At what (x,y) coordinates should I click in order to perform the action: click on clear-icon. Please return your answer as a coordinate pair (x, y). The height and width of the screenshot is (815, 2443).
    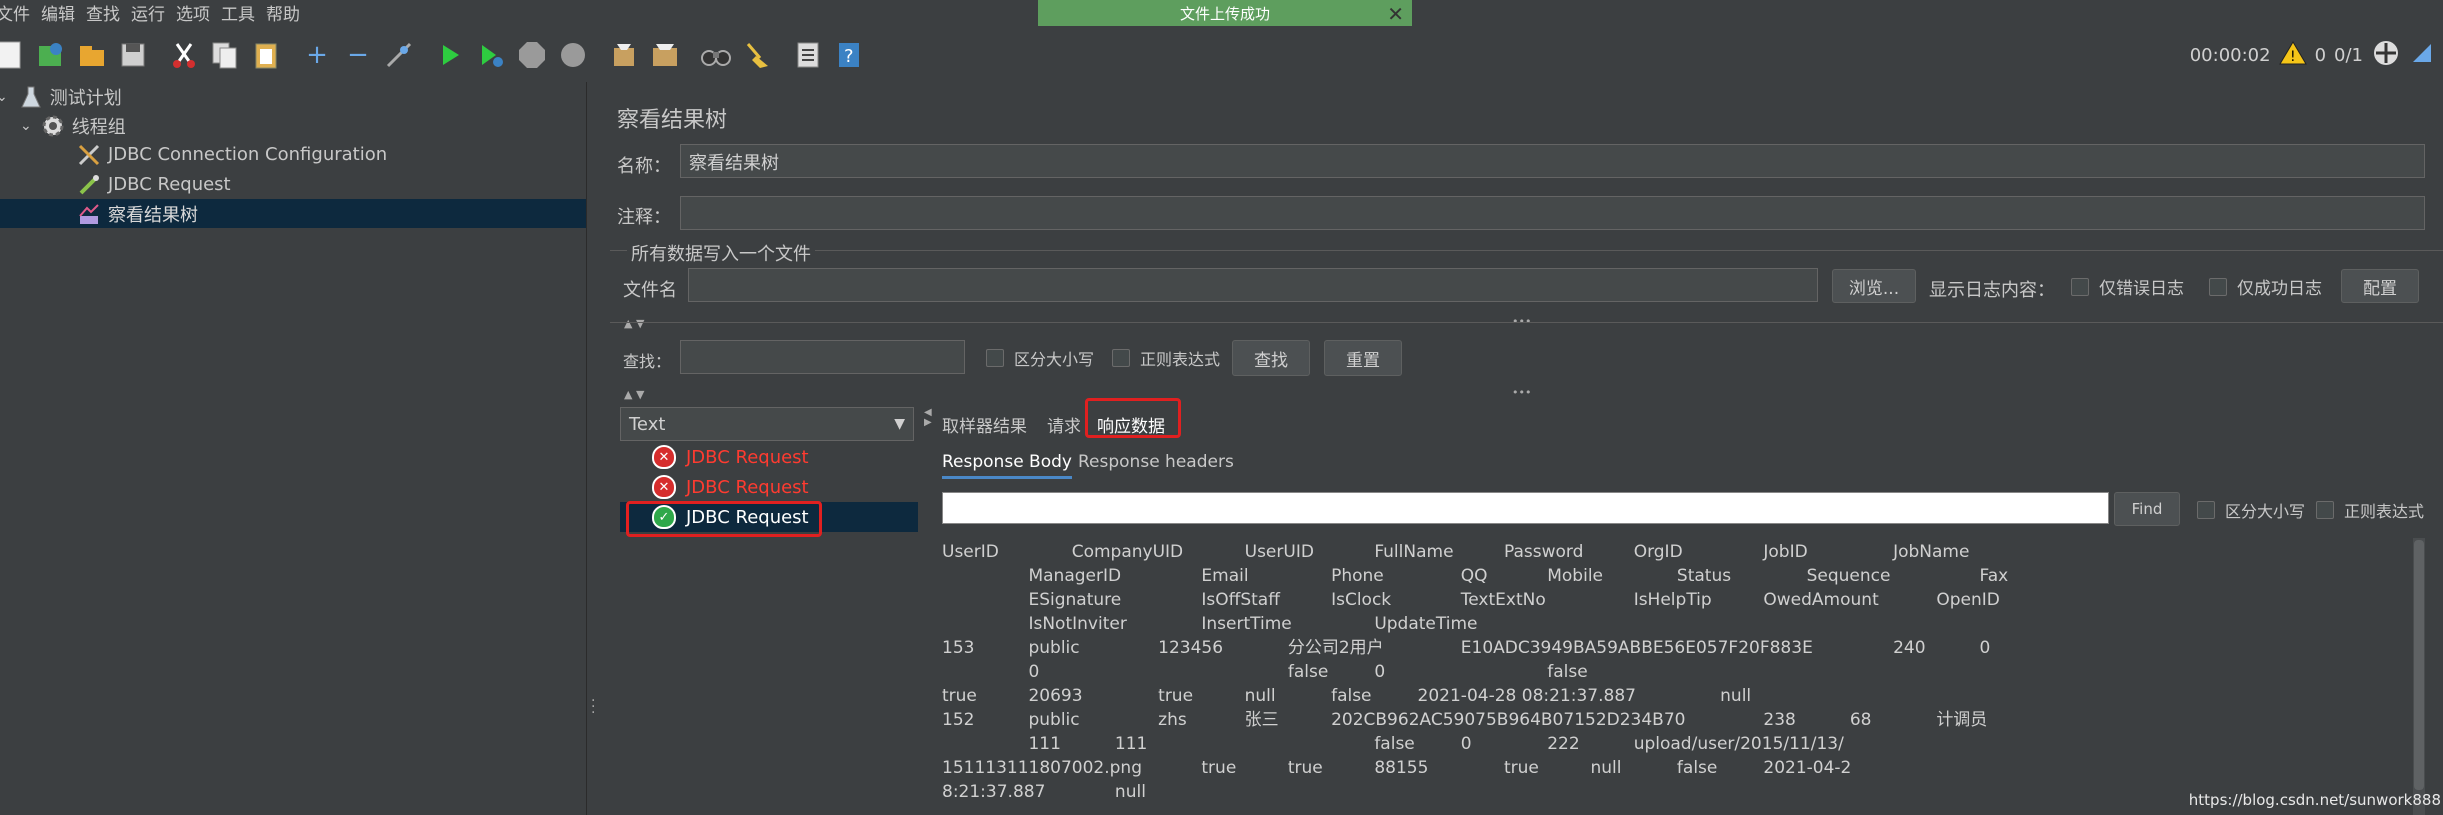
    Looking at the image, I should click on (624, 55).